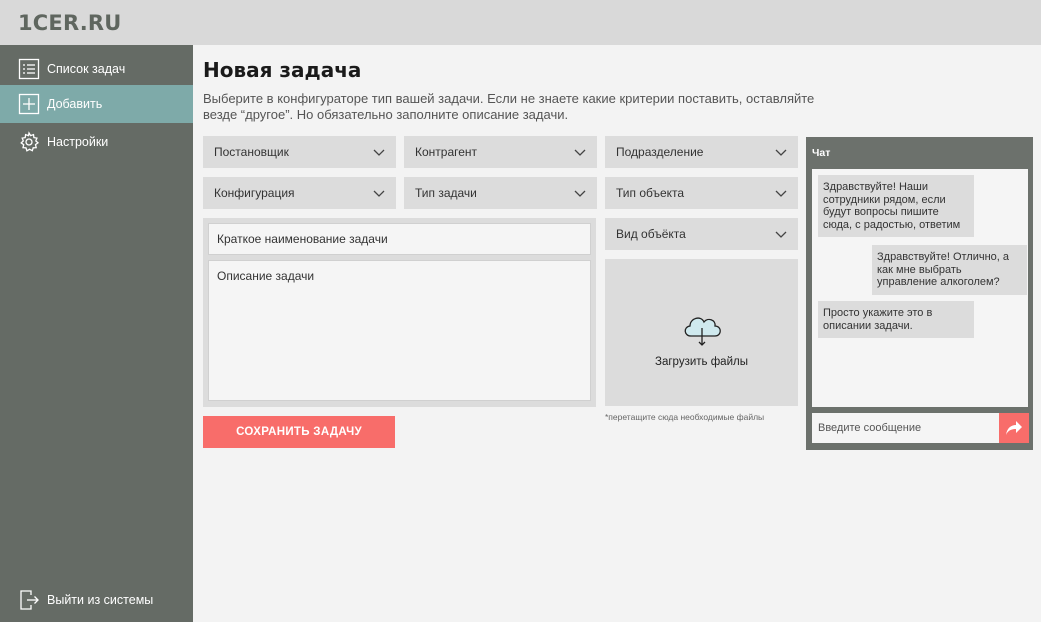 The image size is (1041, 622). I want to click on select-label: Контрагент, so click(446, 152).